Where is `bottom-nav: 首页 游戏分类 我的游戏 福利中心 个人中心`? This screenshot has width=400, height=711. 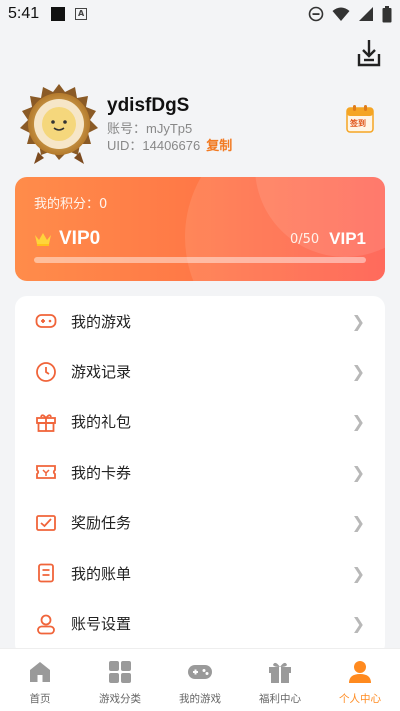
bottom-nav: 首页 游戏分类 我的游戏 福利中心 个人中心 is located at coordinates (200, 679).